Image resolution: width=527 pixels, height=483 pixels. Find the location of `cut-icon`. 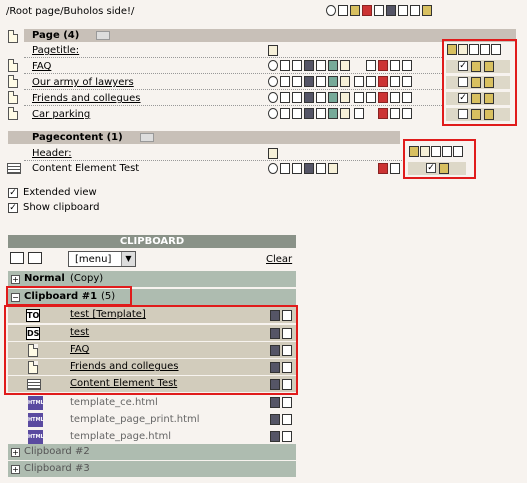

cut-icon is located at coordinates (415, 10).